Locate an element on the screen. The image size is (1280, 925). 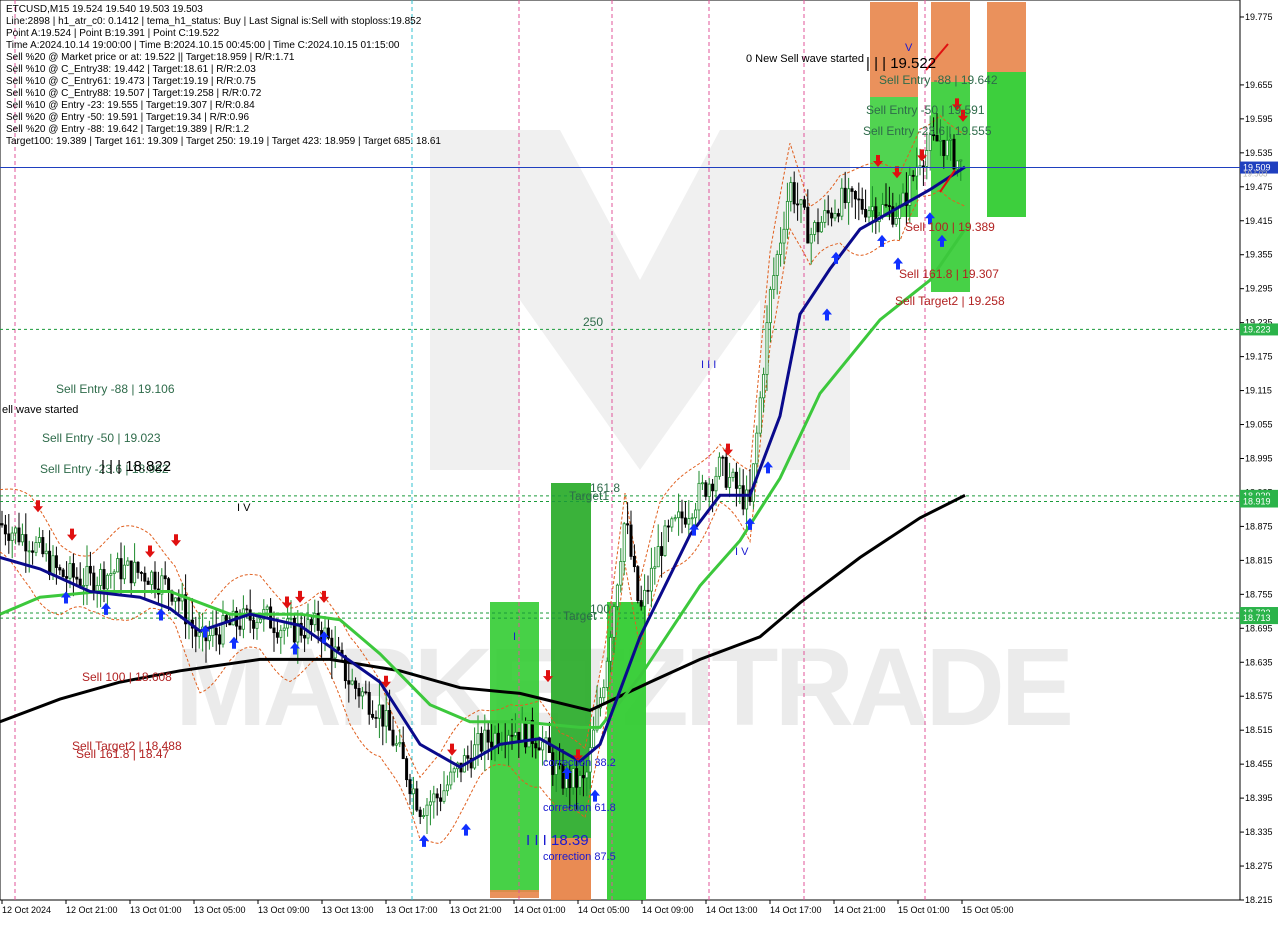
time-tick-label: 14 Oct 21:00 is located at coordinates (860, 910).